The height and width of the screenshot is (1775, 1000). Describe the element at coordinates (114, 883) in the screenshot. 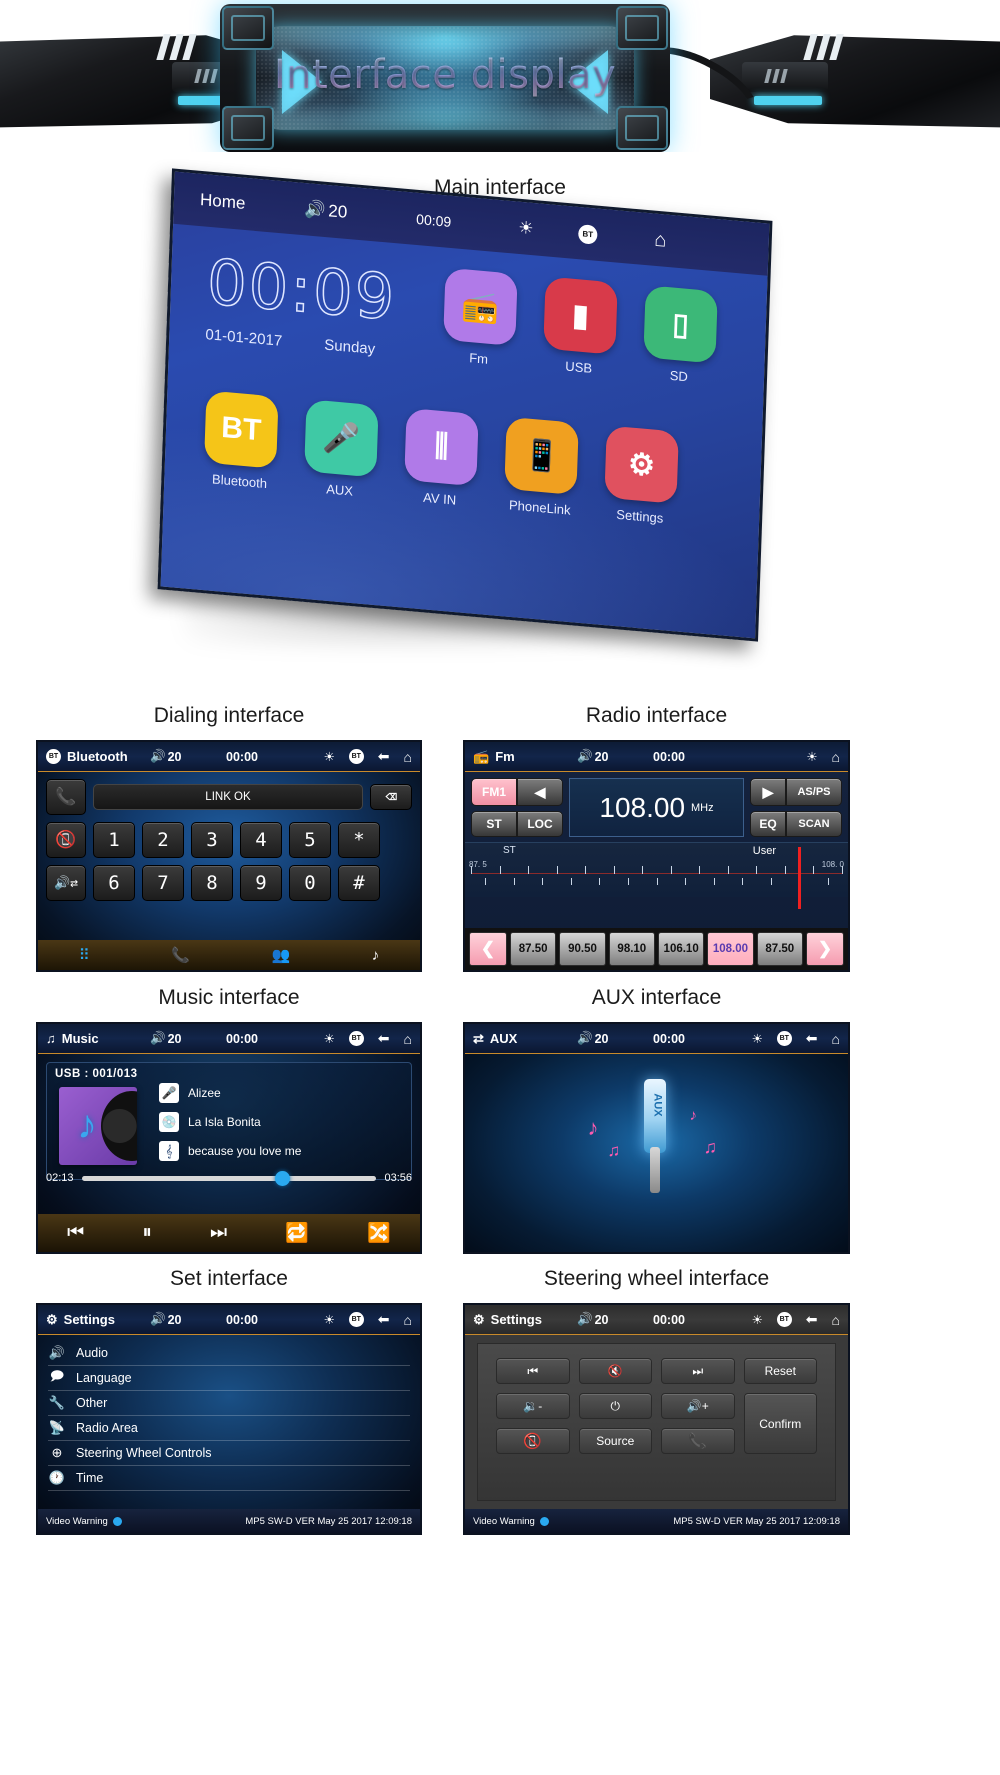

I see `key-6: 6` at that location.